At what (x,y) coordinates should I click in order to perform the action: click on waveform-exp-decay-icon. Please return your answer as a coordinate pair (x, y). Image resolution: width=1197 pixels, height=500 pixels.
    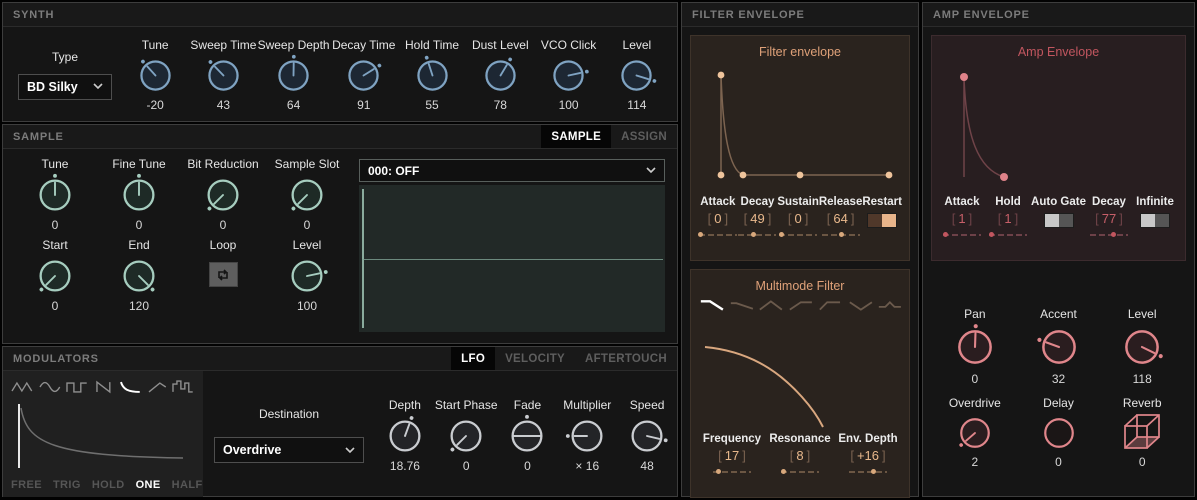
    Looking at the image, I should click on (130, 387).